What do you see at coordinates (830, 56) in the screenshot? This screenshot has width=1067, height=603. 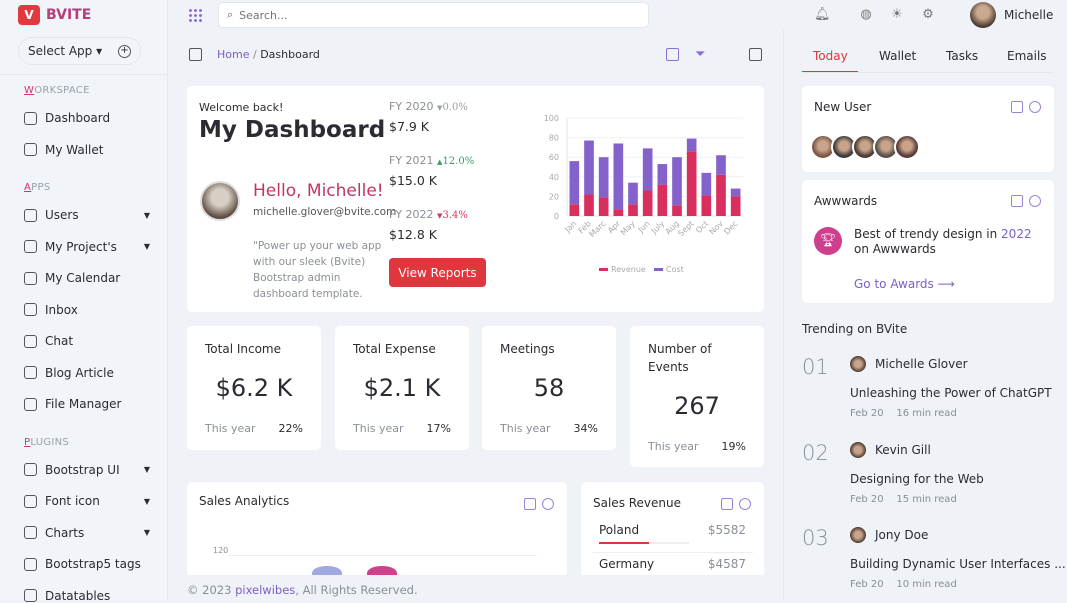 I see `tab-today: Today` at bounding box center [830, 56].